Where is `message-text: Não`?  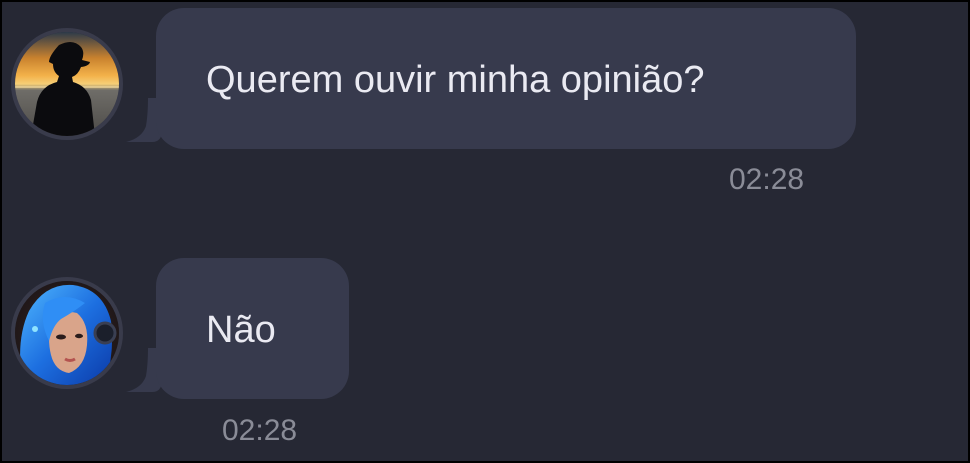 message-text: Não is located at coordinates (241, 330).